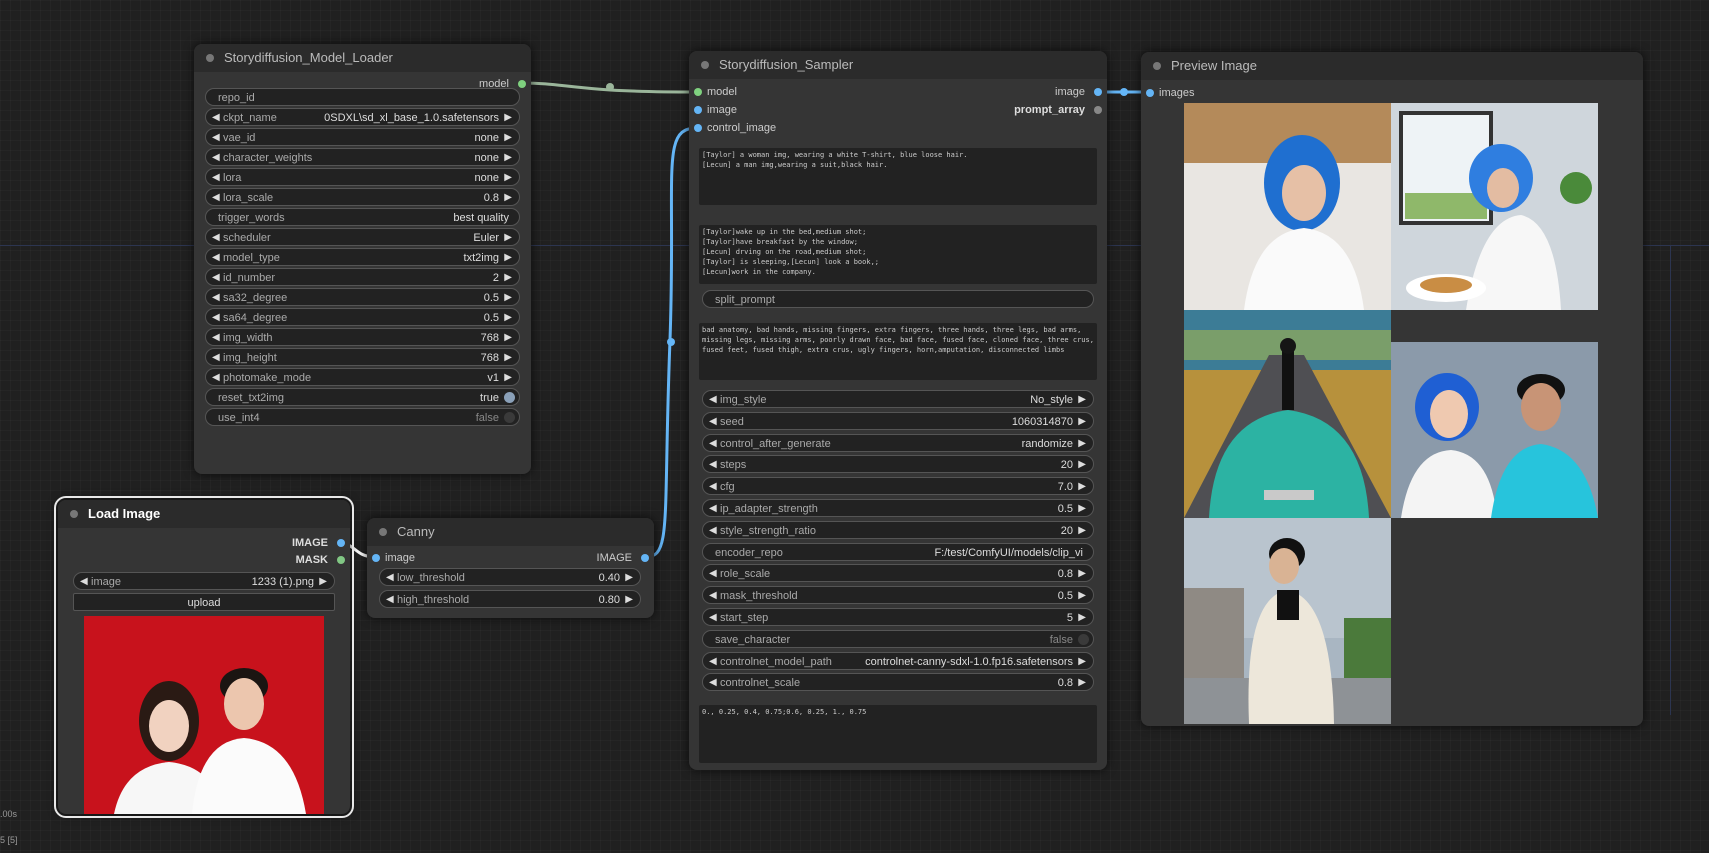  What do you see at coordinates (698, 128) in the screenshot?
I see `control-image-input-dot-icon` at bounding box center [698, 128].